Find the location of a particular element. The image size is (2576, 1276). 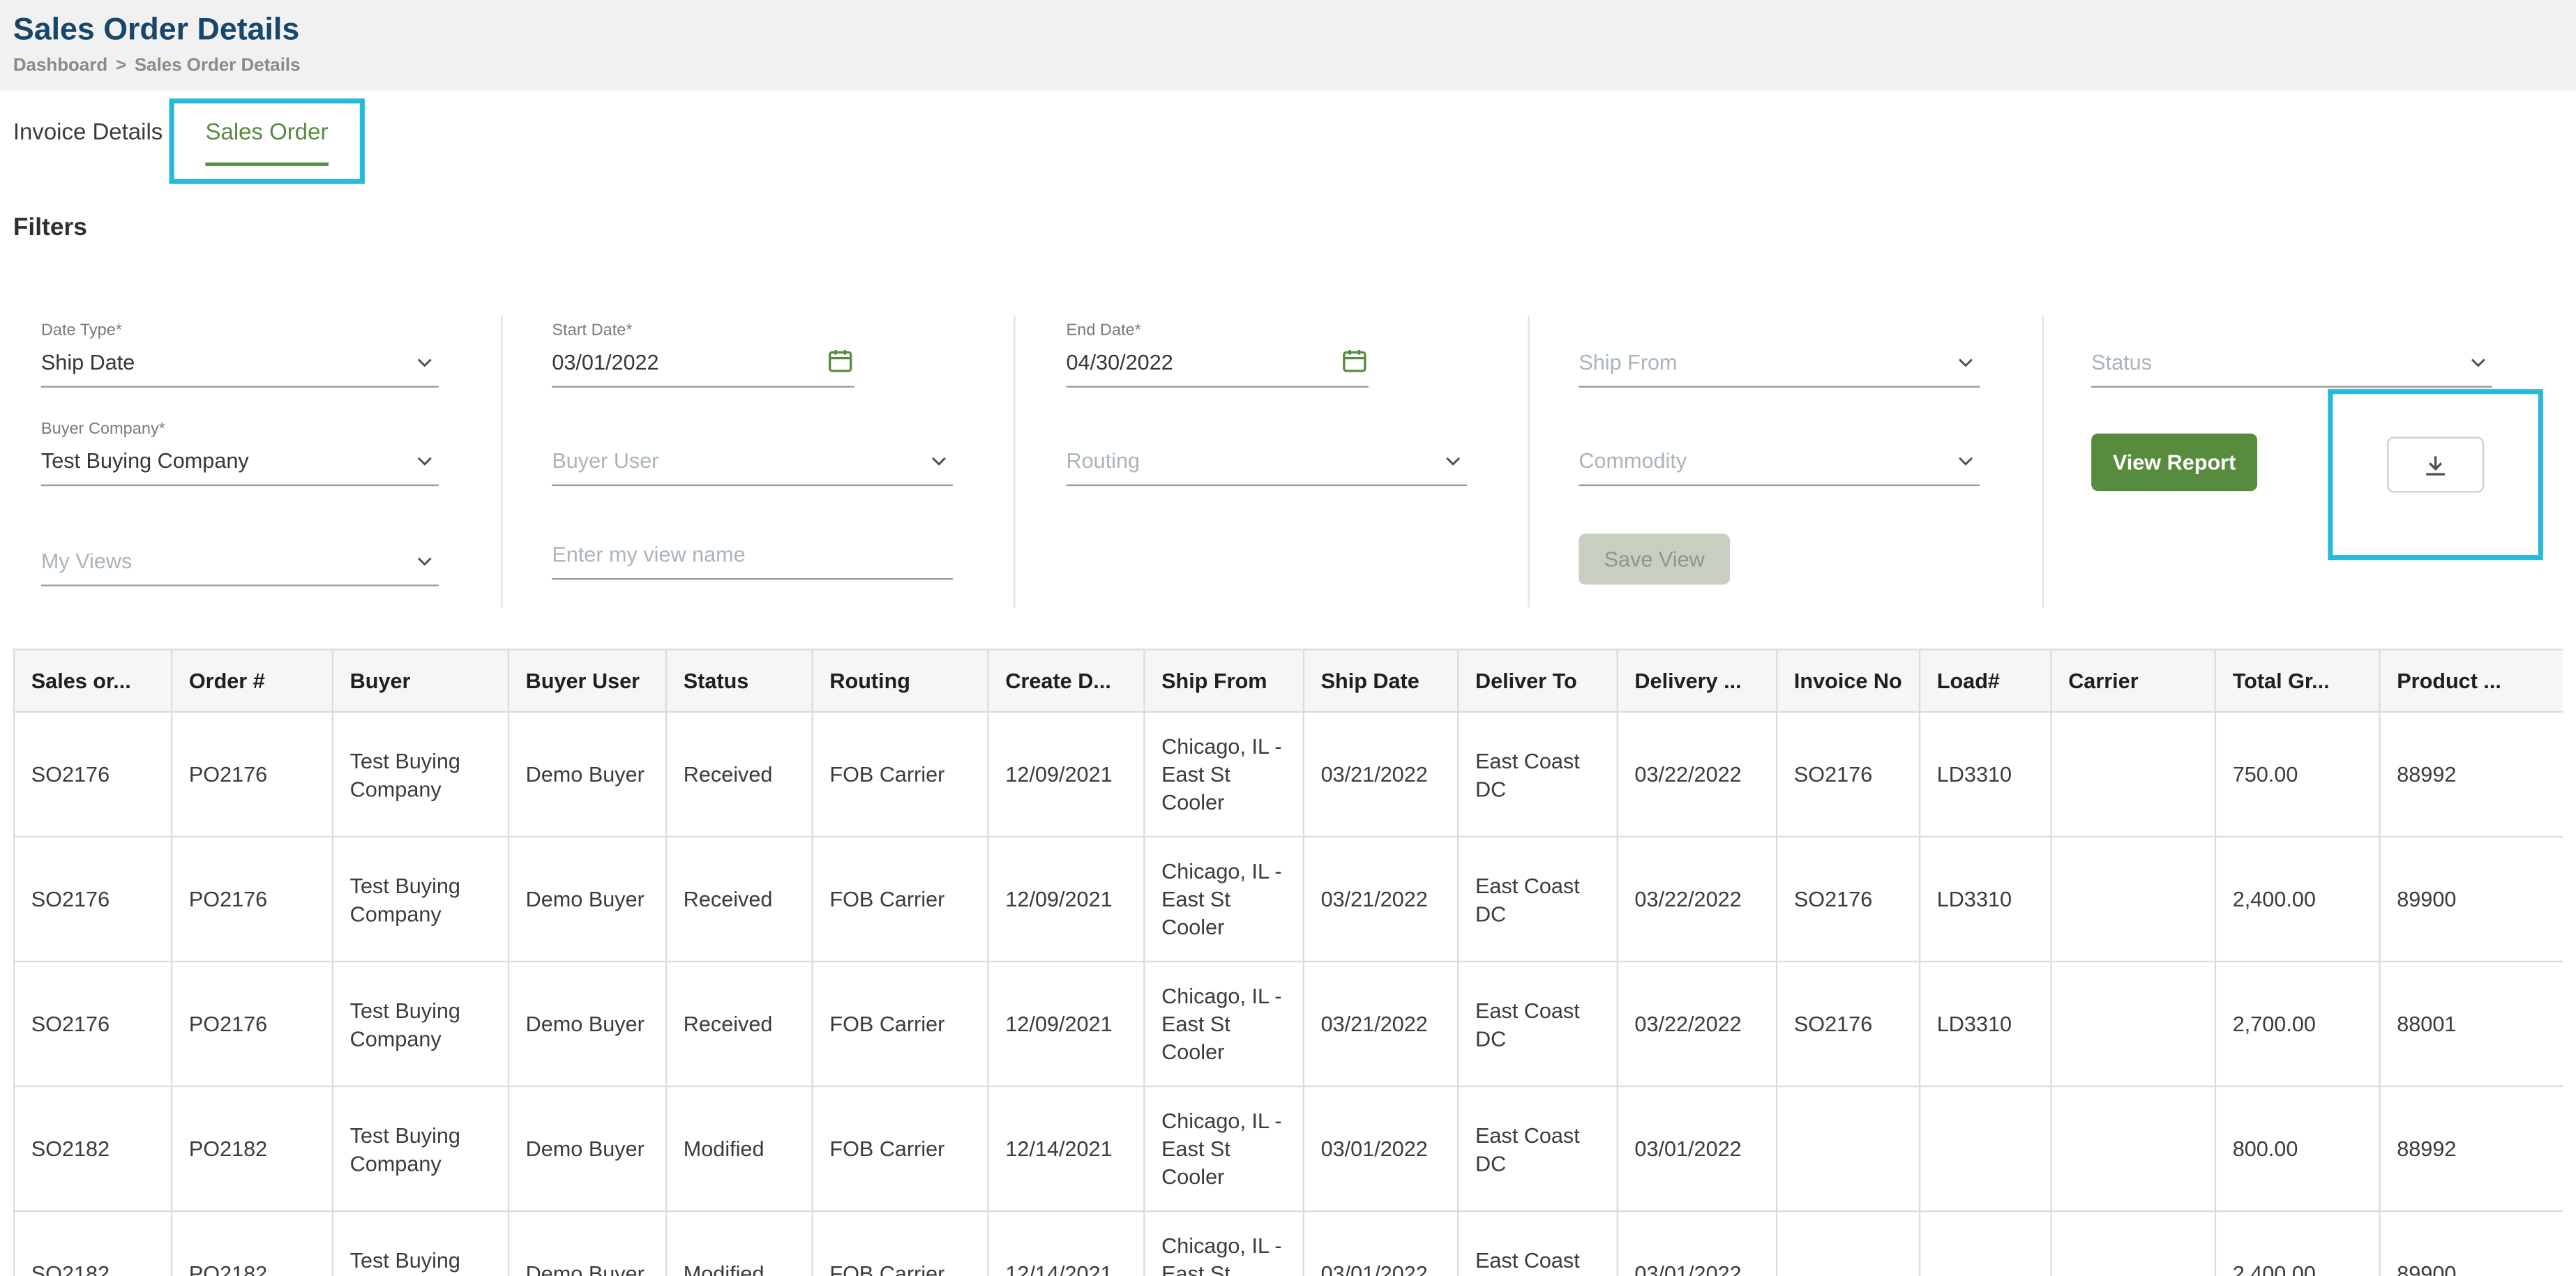

table-cell: Modified is located at coordinates (739, 1243).